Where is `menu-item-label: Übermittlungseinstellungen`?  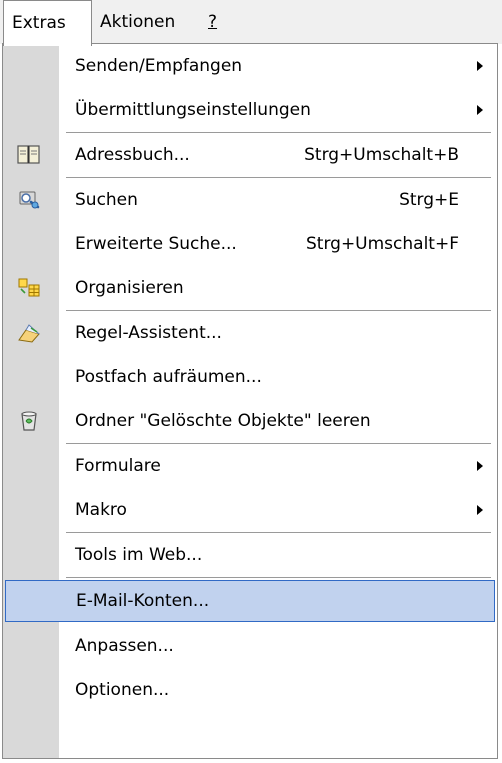 menu-item-label: Übermittlungseinstellungen is located at coordinates (193, 110).